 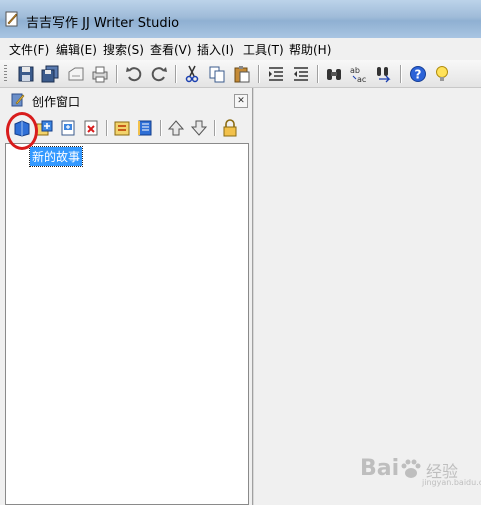 I want to click on help-button: ?, so click(x=418, y=74).